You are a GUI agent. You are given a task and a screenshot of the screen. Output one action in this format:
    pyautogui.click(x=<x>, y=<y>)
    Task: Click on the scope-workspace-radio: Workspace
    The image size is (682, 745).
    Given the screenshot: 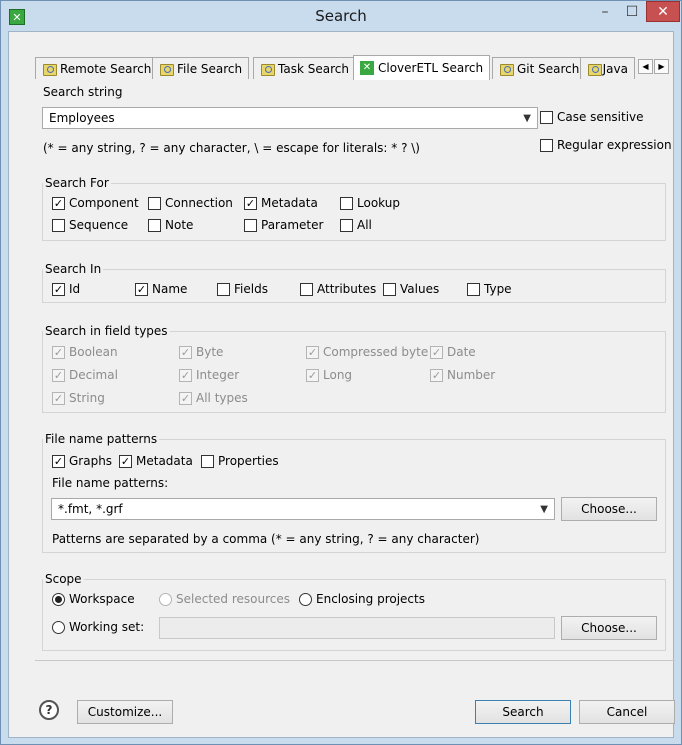 What is the action you would take?
    pyautogui.click(x=93, y=599)
    